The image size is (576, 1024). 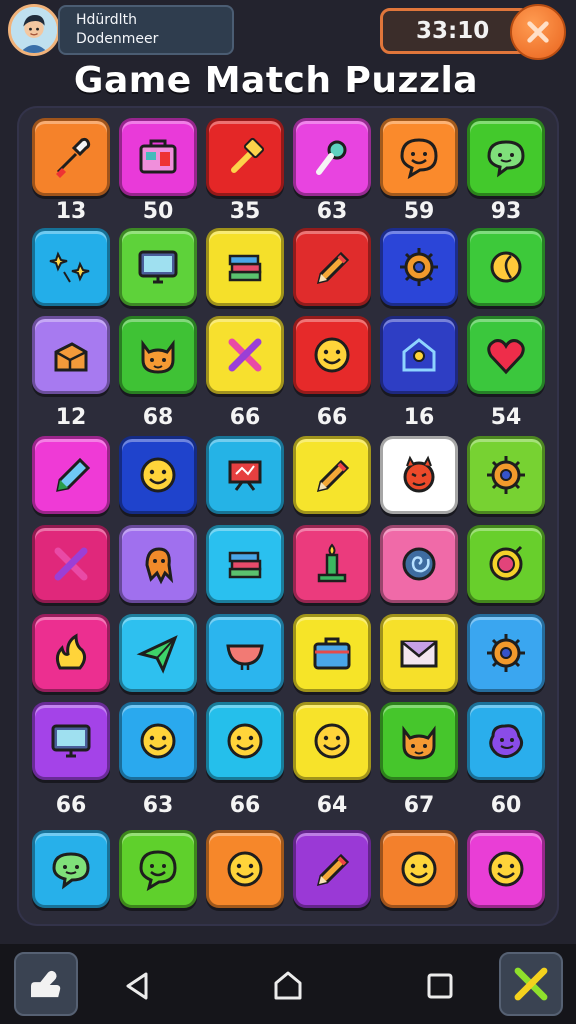 I want to click on chat-bubble-icon, so click(x=506, y=159).